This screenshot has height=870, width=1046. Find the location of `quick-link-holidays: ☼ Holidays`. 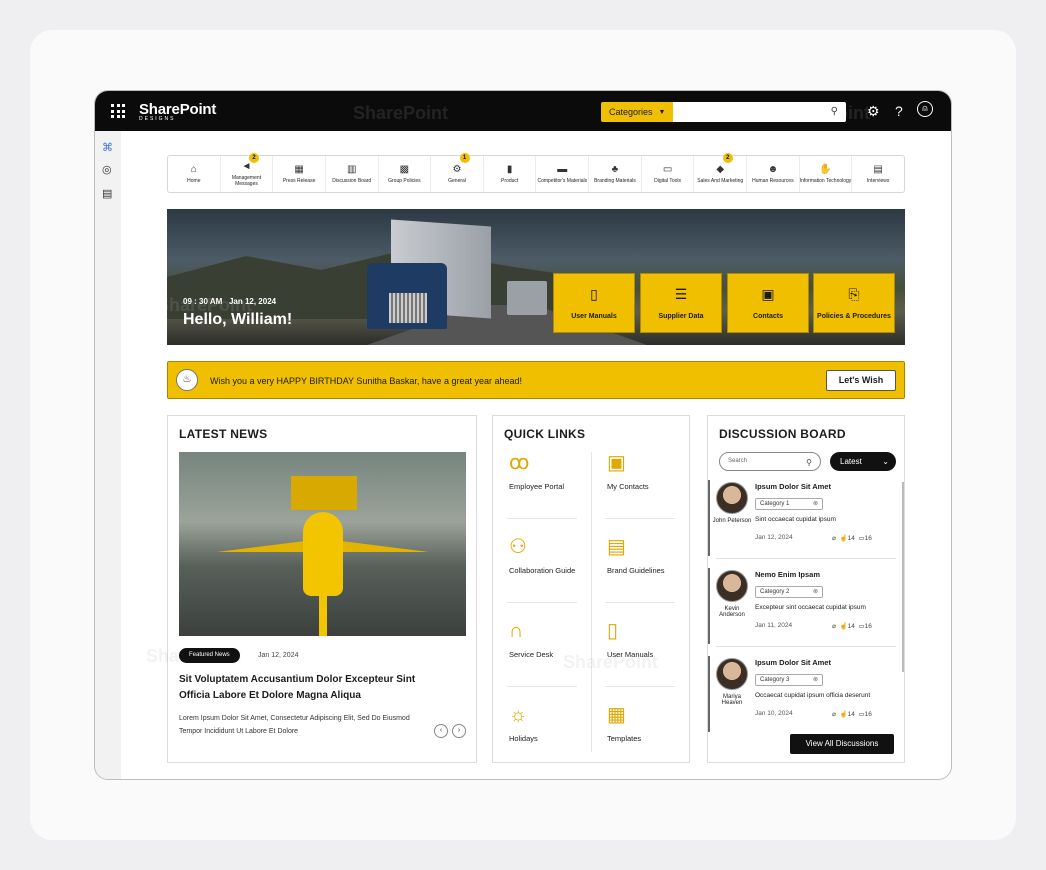

quick-link-holidays: ☼ Holidays is located at coordinates (542, 739).